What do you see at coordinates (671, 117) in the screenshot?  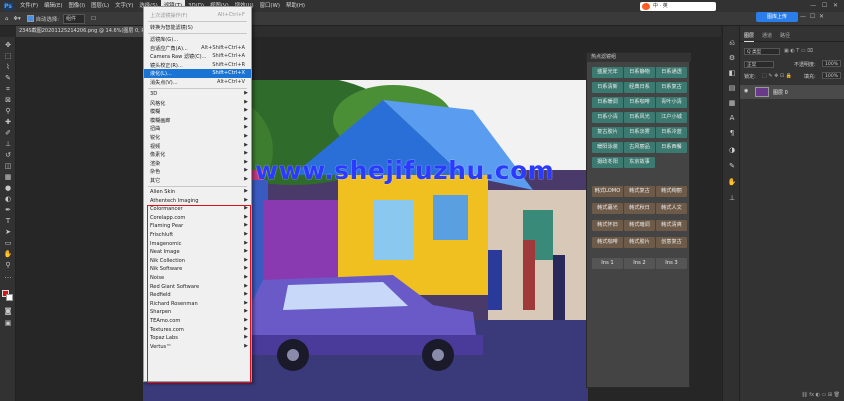 I see `filter-preset-button: 江户小城` at bounding box center [671, 117].